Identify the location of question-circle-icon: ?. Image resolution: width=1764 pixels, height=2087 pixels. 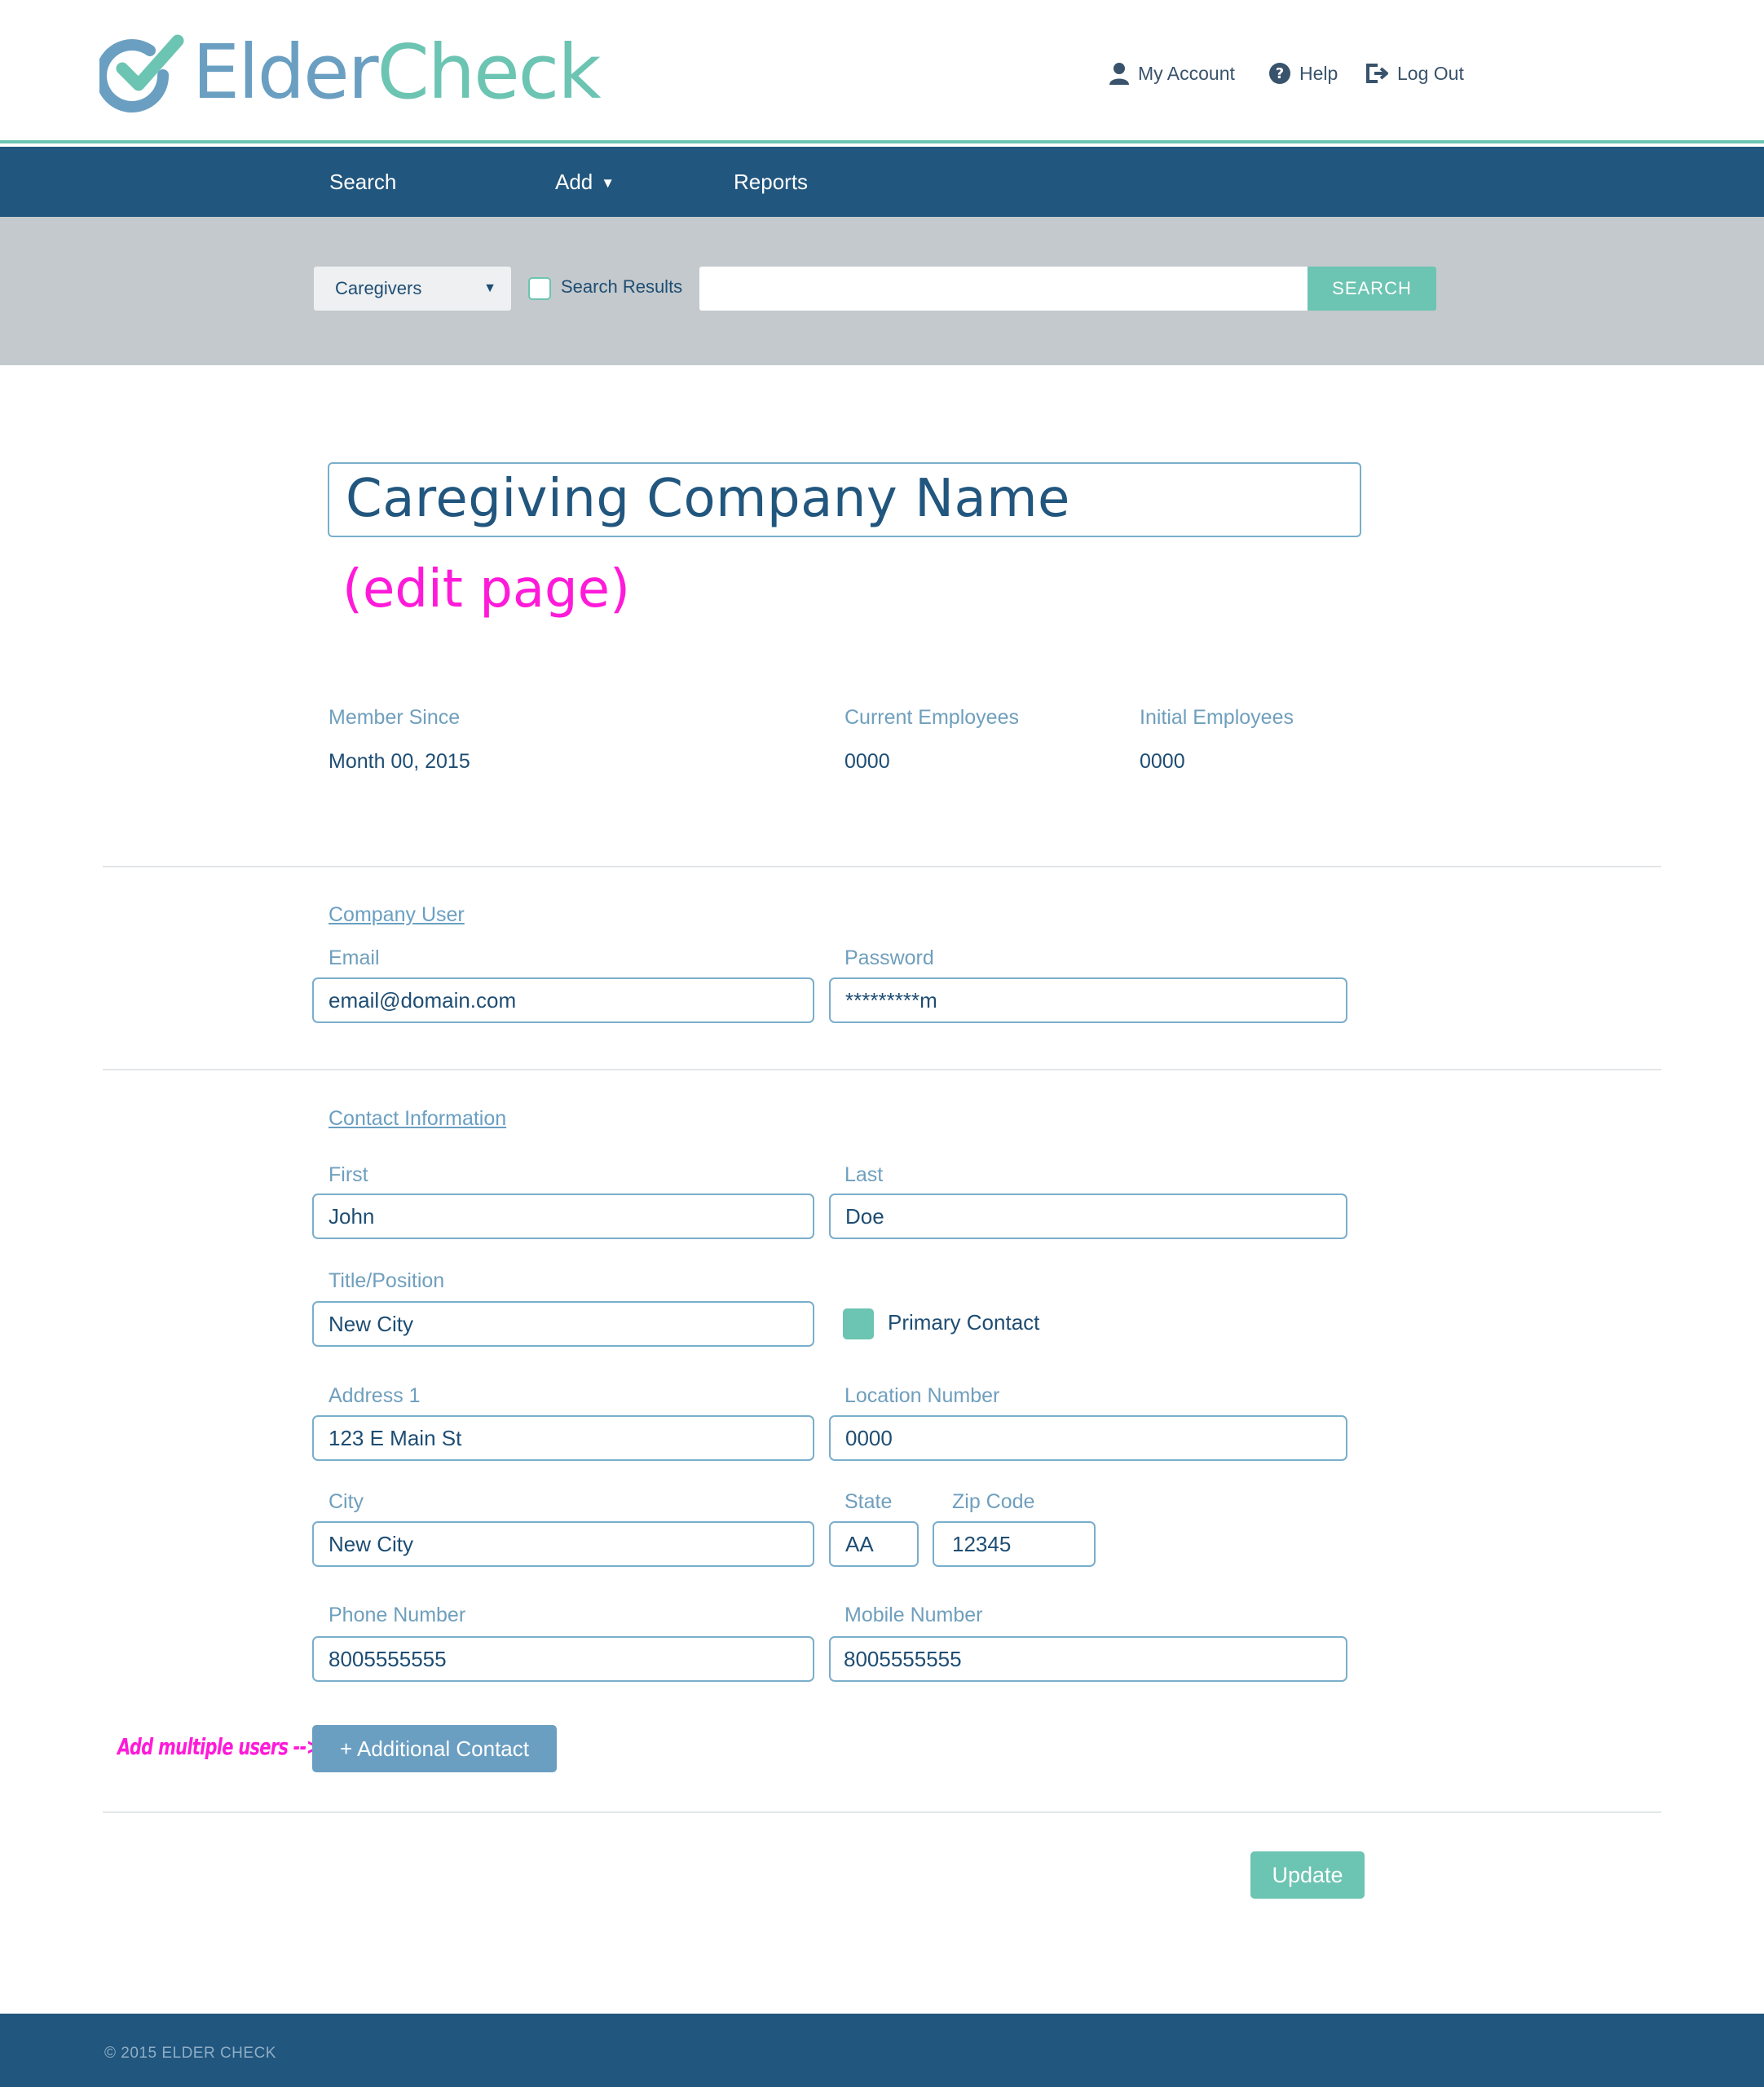
(1279, 73).